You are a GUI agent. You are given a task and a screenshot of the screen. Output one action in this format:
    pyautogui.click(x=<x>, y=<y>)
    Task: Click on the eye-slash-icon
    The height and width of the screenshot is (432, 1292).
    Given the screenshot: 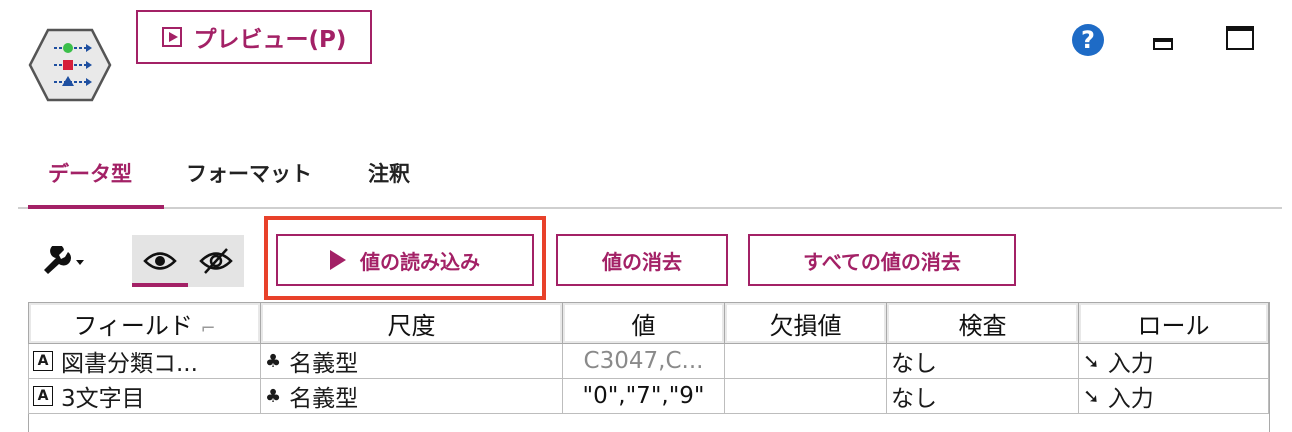 What is the action you would take?
    pyautogui.click(x=216, y=261)
    